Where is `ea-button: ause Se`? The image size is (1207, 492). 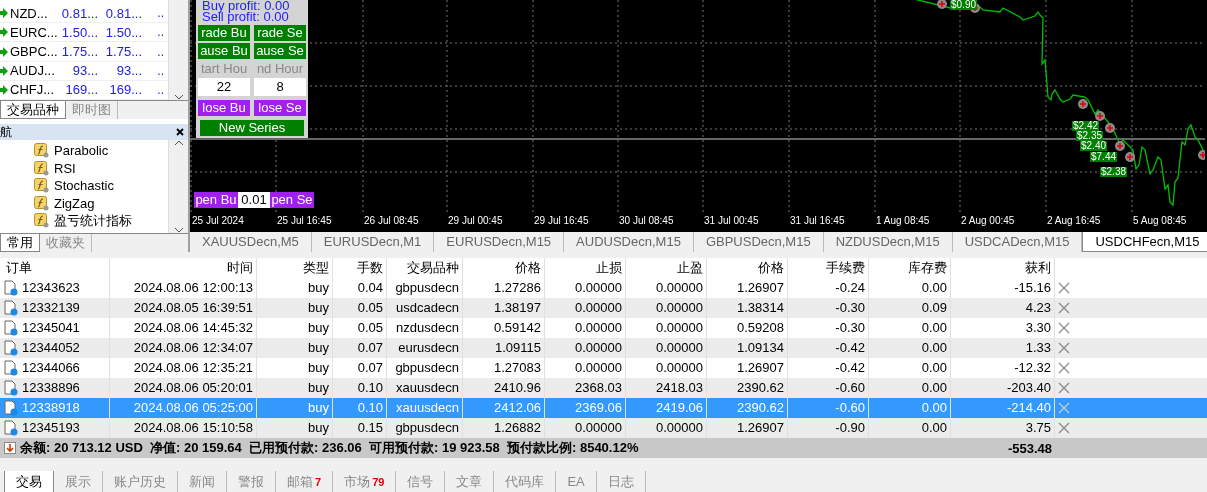 ea-button: ause Se is located at coordinates (280, 51).